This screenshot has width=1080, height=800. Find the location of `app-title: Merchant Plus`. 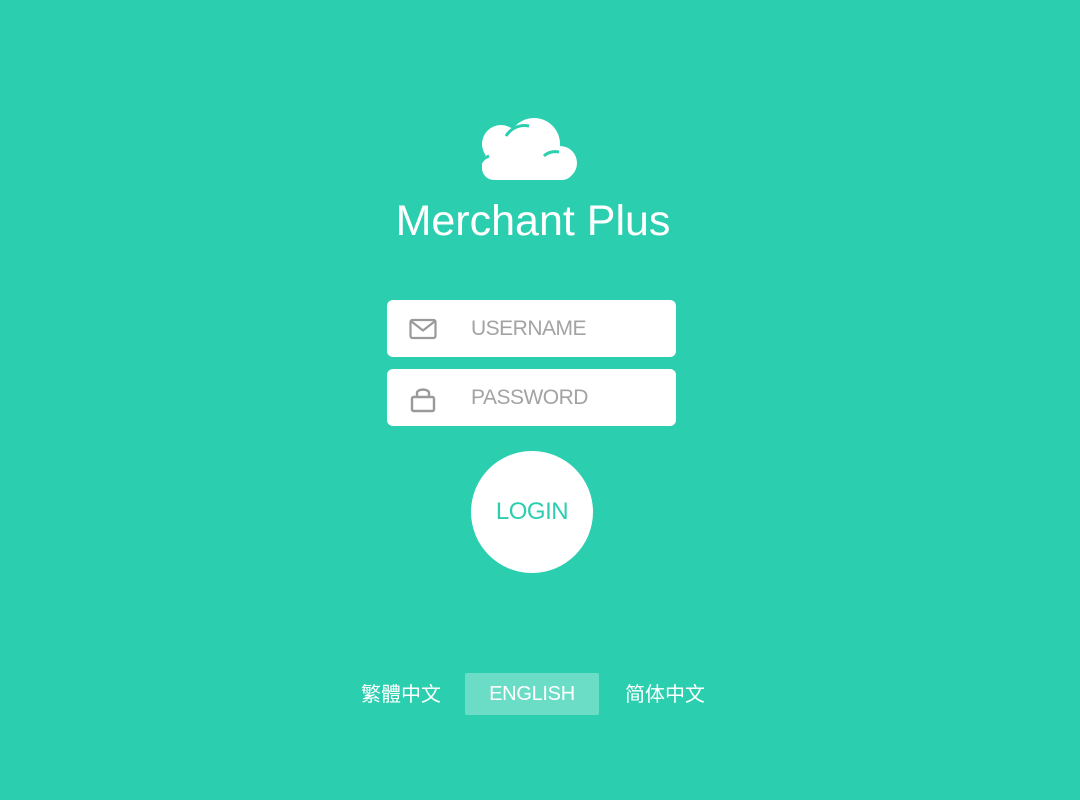

app-title: Merchant Plus is located at coordinates (533, 221).